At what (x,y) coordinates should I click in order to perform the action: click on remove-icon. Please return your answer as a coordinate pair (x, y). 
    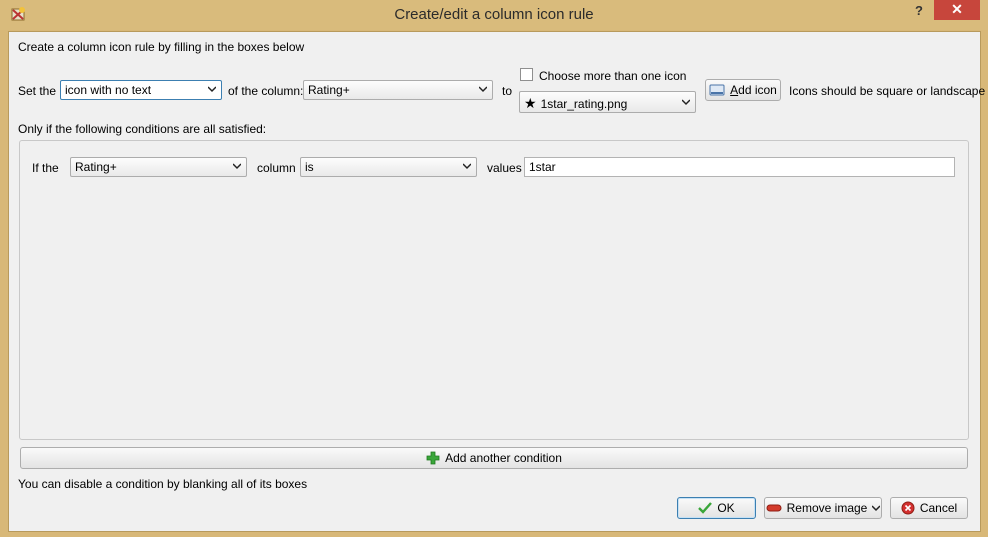
    Looking at the image, I should click on (774, 508).